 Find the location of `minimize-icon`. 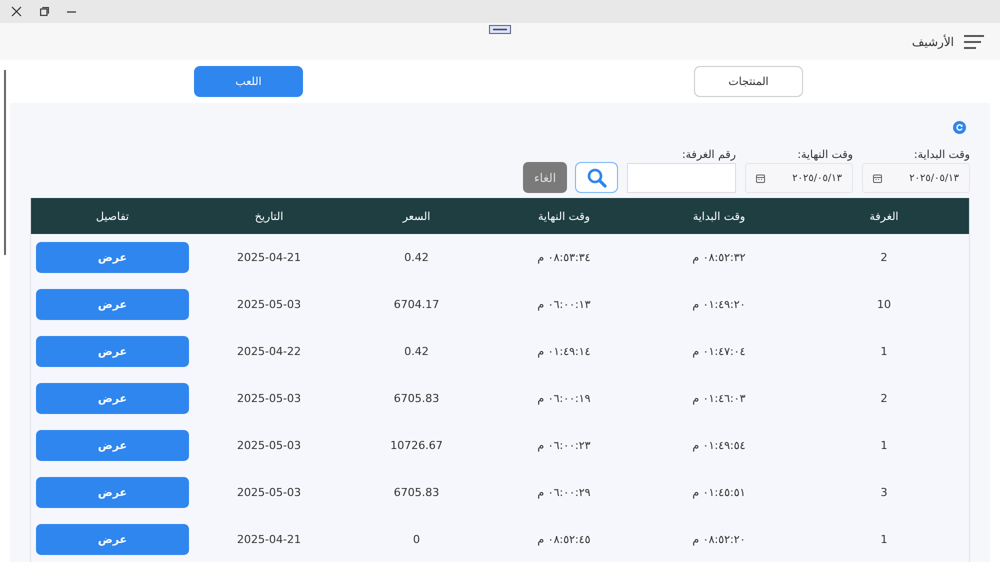

minimize-icon is located at coordinates (71, 11).